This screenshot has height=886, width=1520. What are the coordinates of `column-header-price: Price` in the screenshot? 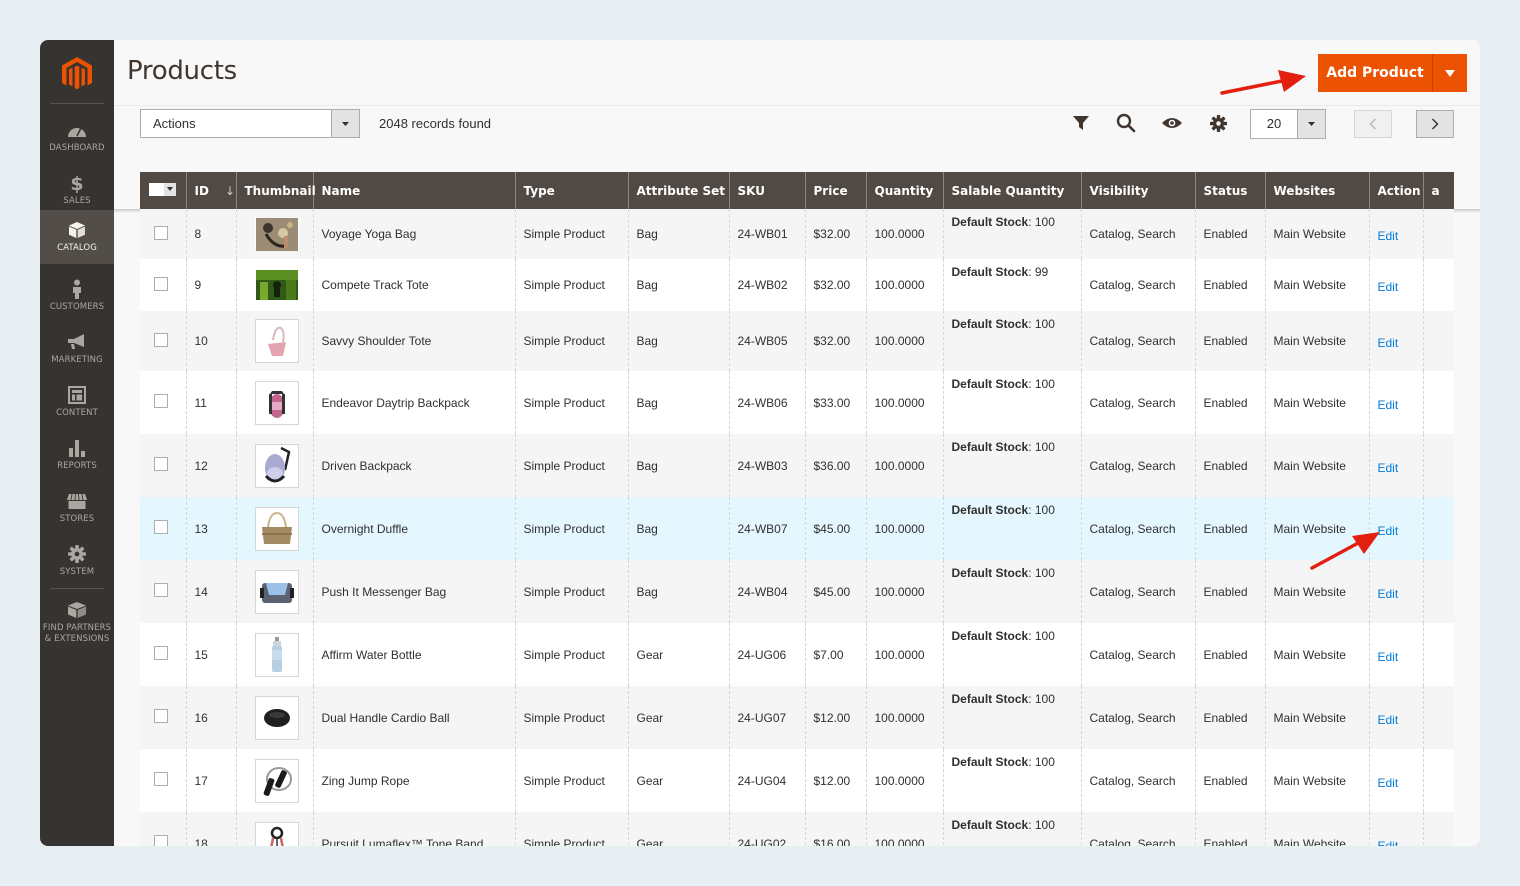 It's located at (835, 190).